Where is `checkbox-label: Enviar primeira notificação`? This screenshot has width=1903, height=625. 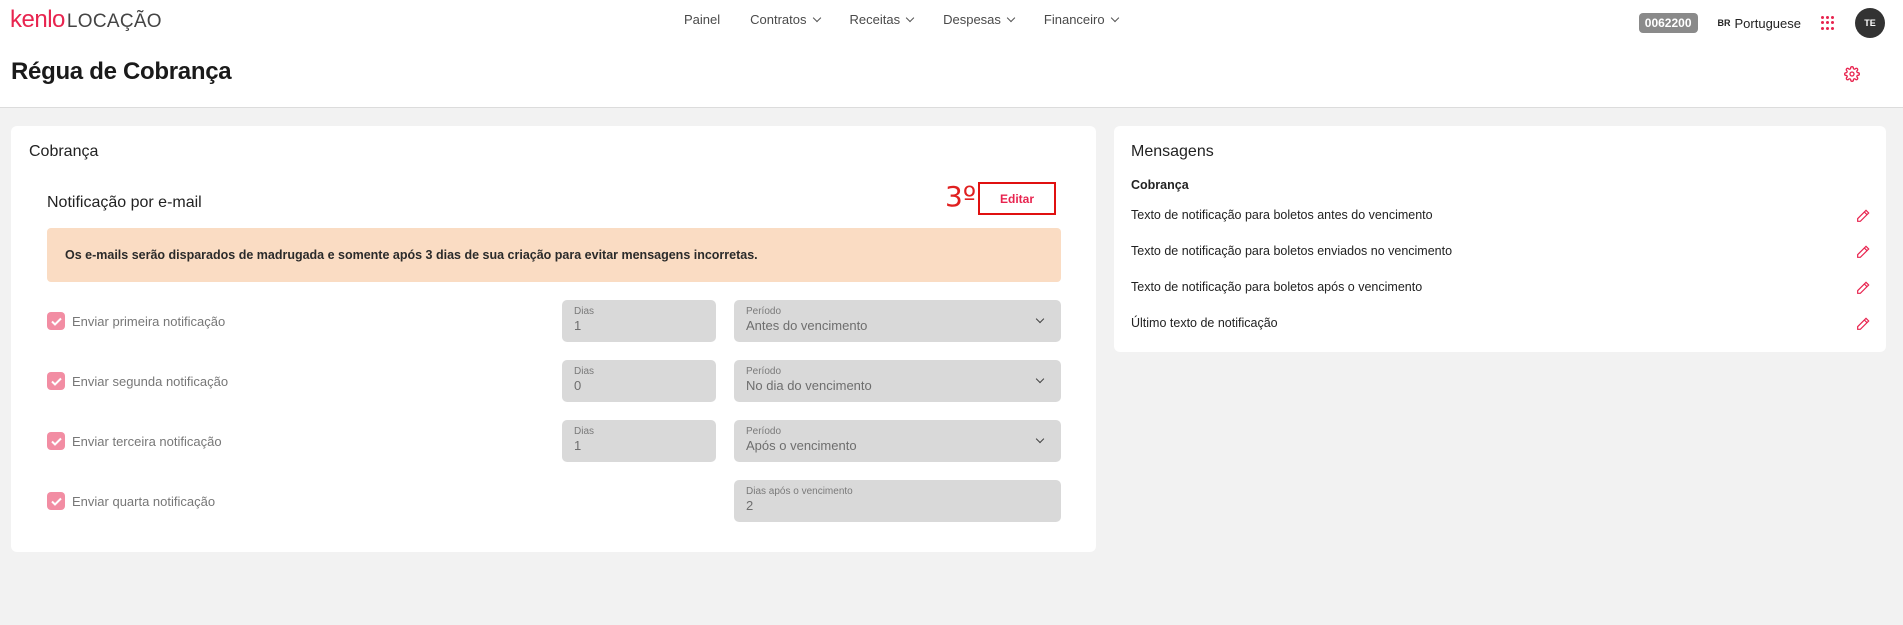 checkbox-label: Enviar primeira notificação is located at coordinates (149, 321).